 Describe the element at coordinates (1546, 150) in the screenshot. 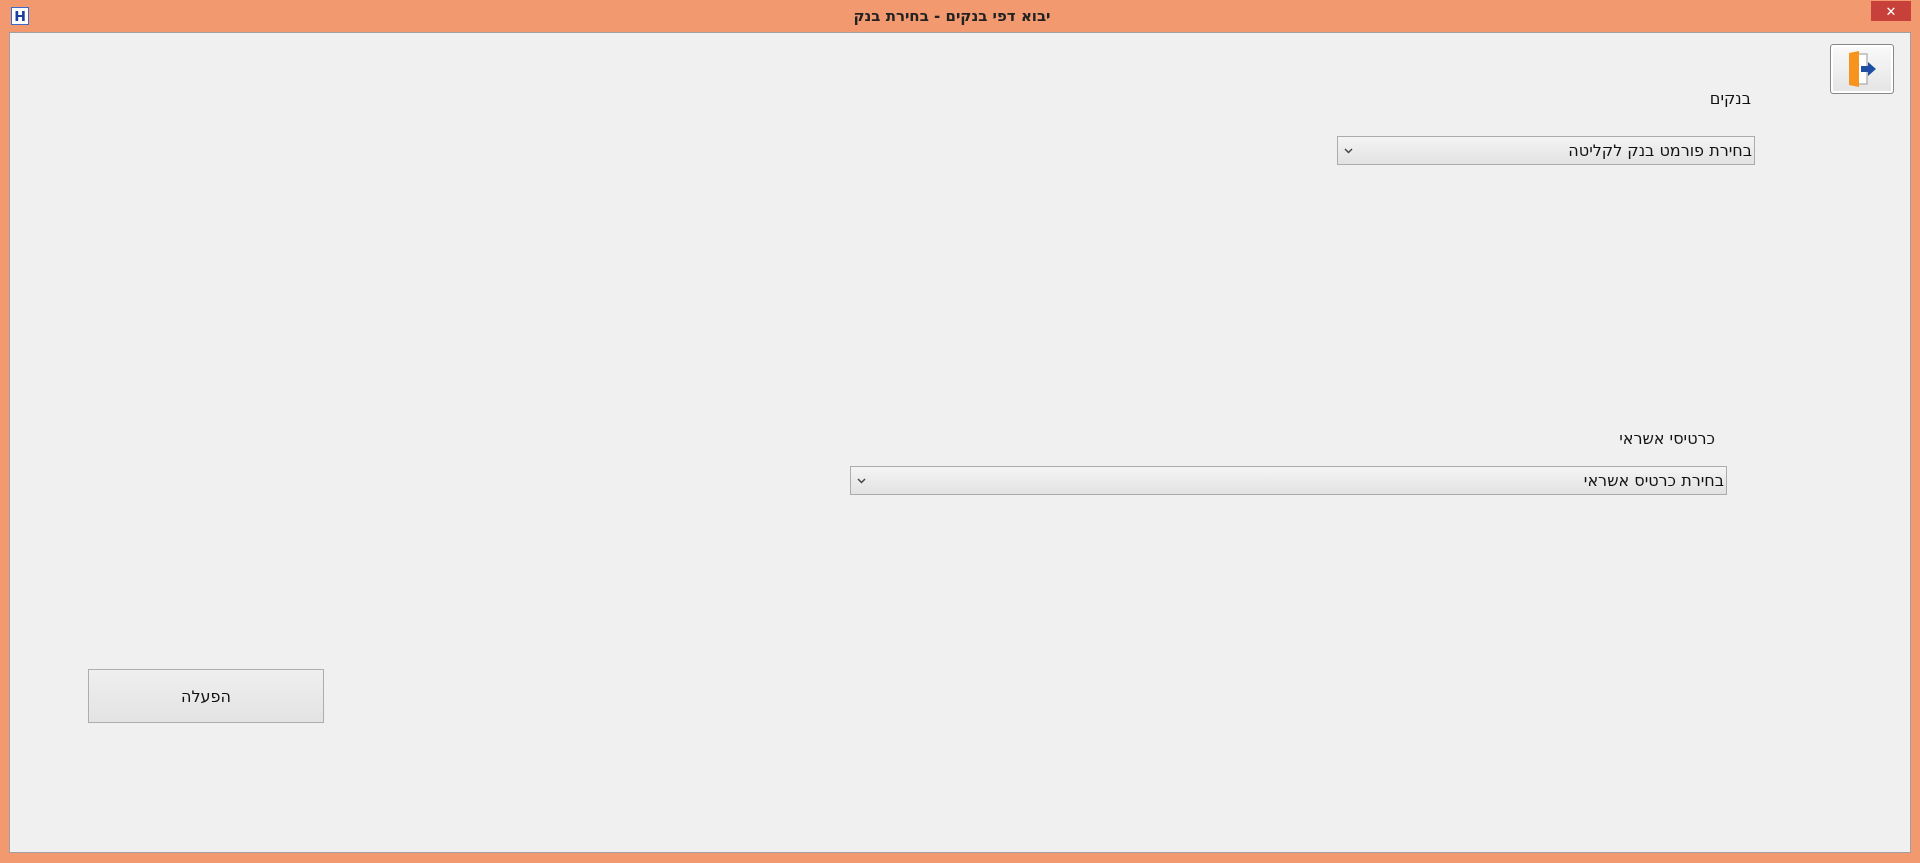

I see `bank-format-dropdown: בחירת פורמט בנק לקליטה` at that location.